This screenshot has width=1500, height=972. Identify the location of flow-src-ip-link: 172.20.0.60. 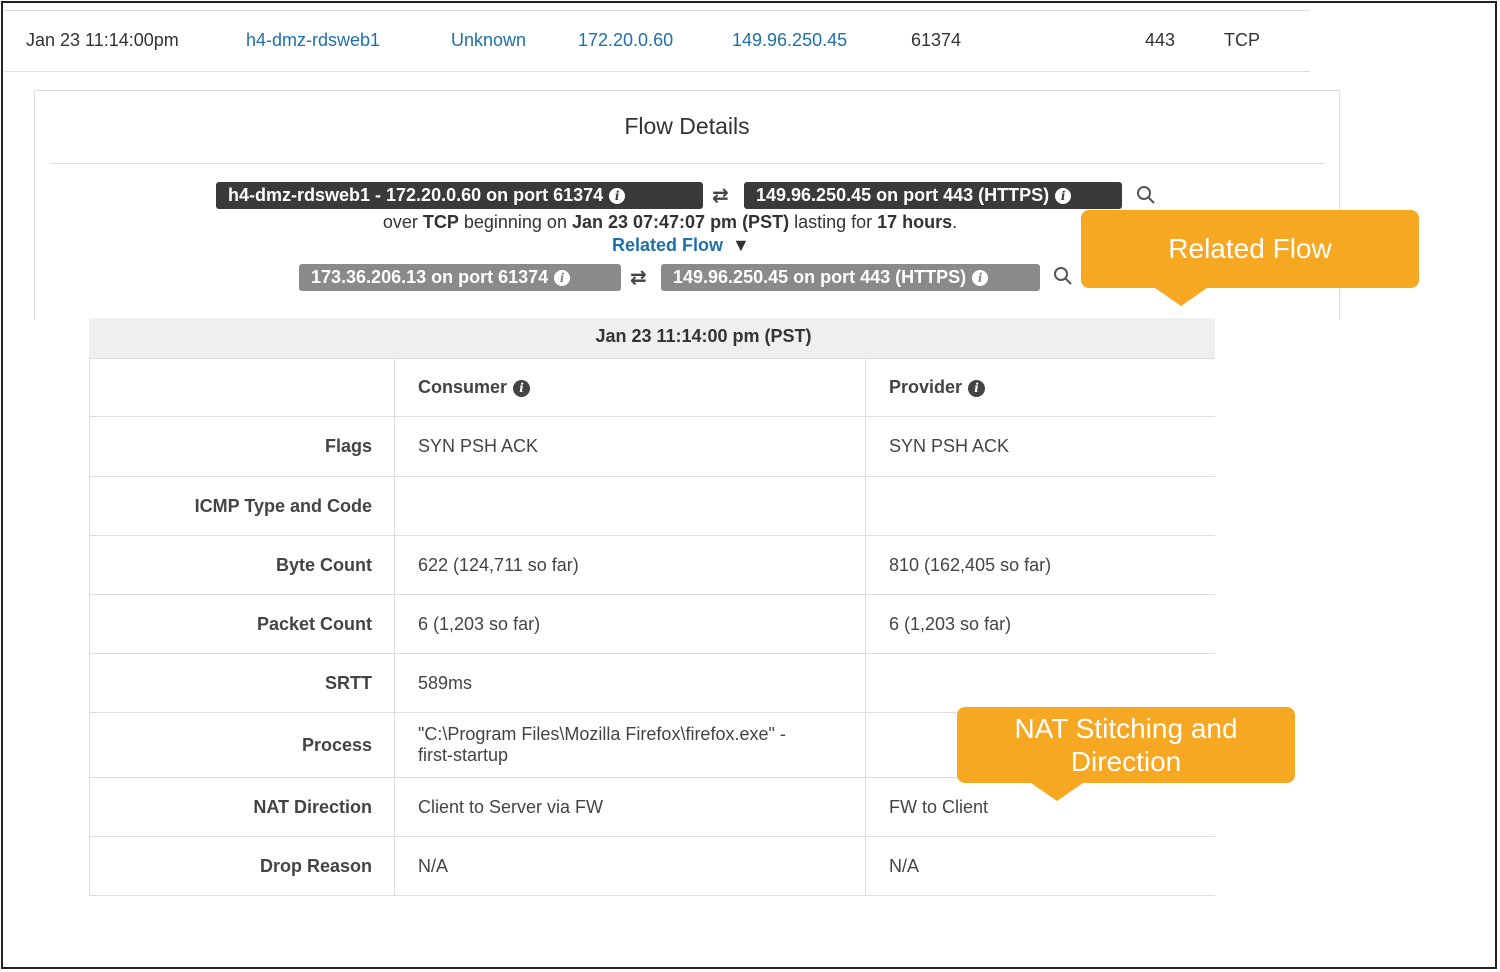
(625, 40).